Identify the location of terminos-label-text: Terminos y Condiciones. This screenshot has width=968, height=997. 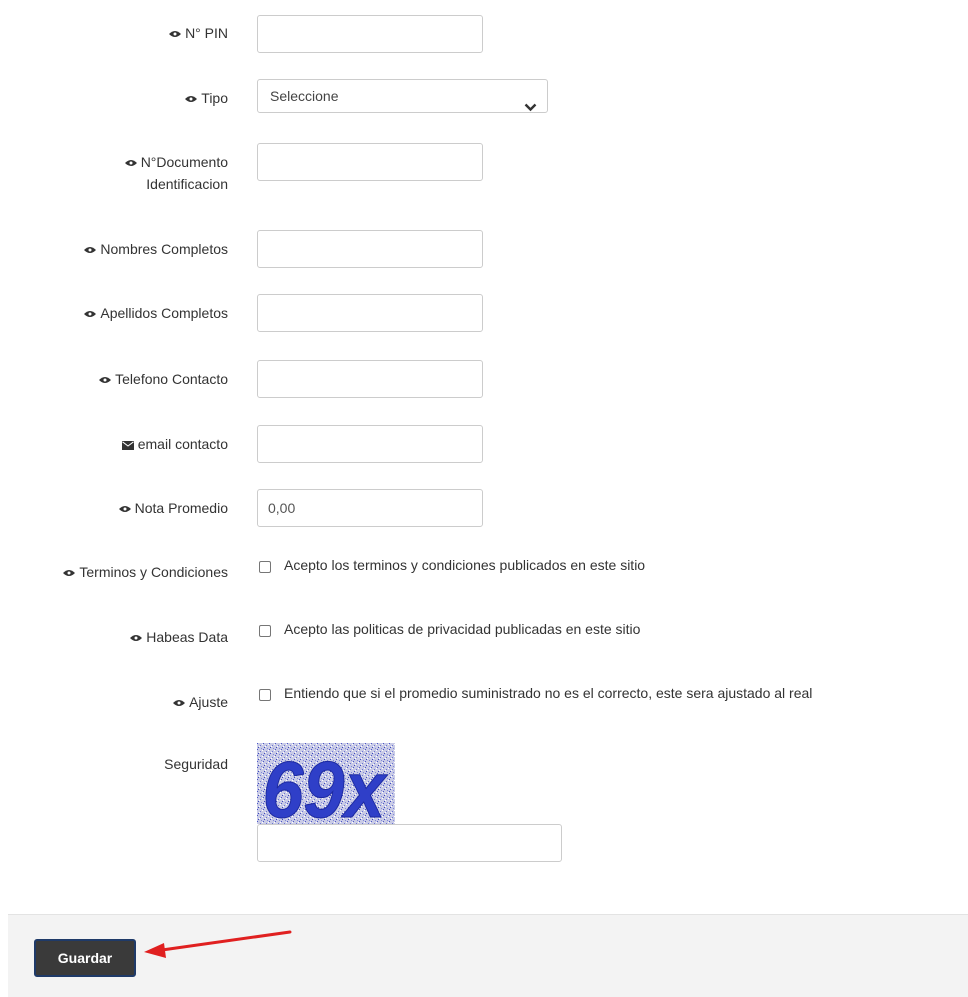
(153, 572).